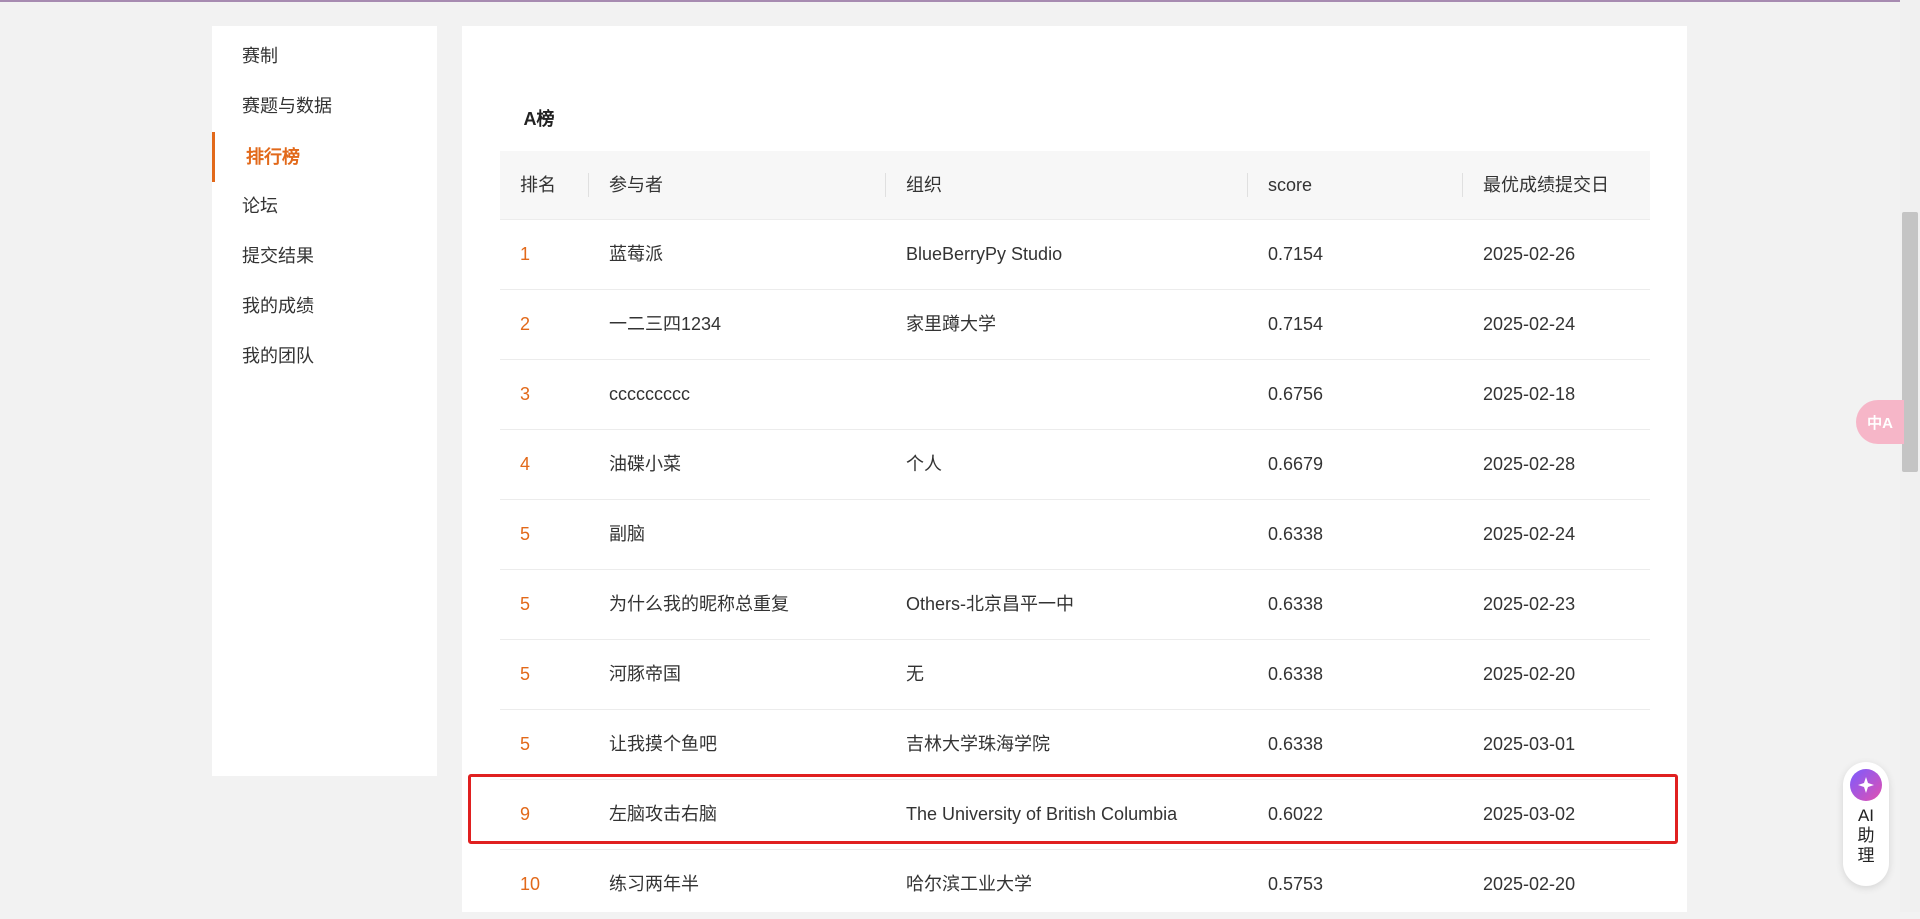 The width and height of the screenshot is (1920, 919). I want to click on header-score: score, so click(1290, 185).